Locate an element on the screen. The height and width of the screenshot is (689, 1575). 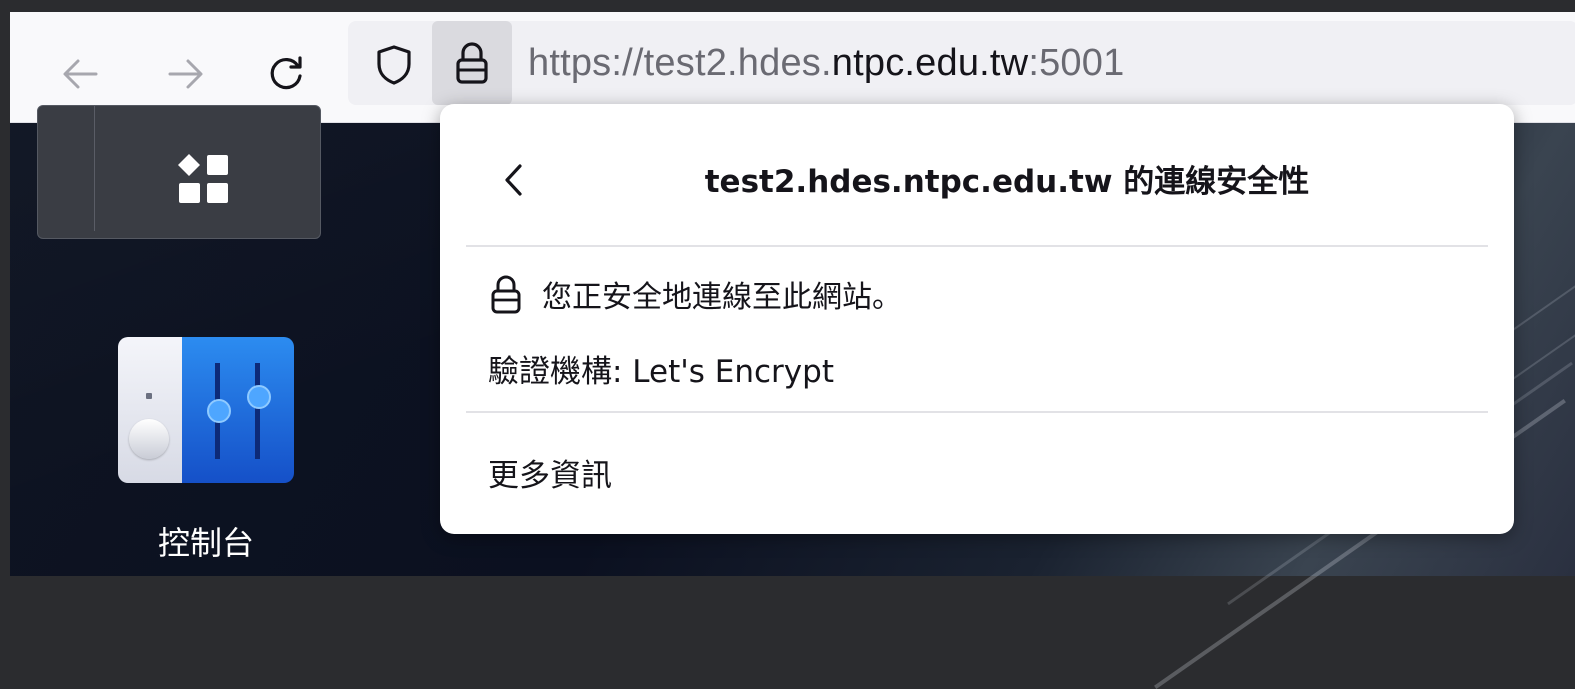
reload-icon is located at coordinates (286, 73).